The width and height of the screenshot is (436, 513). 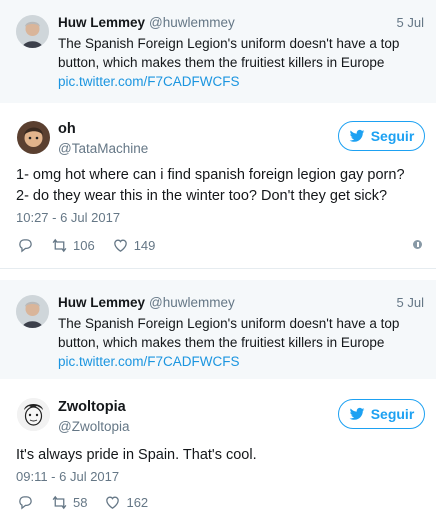 I want to click on like-button: 162, so click(x=126, y=502).